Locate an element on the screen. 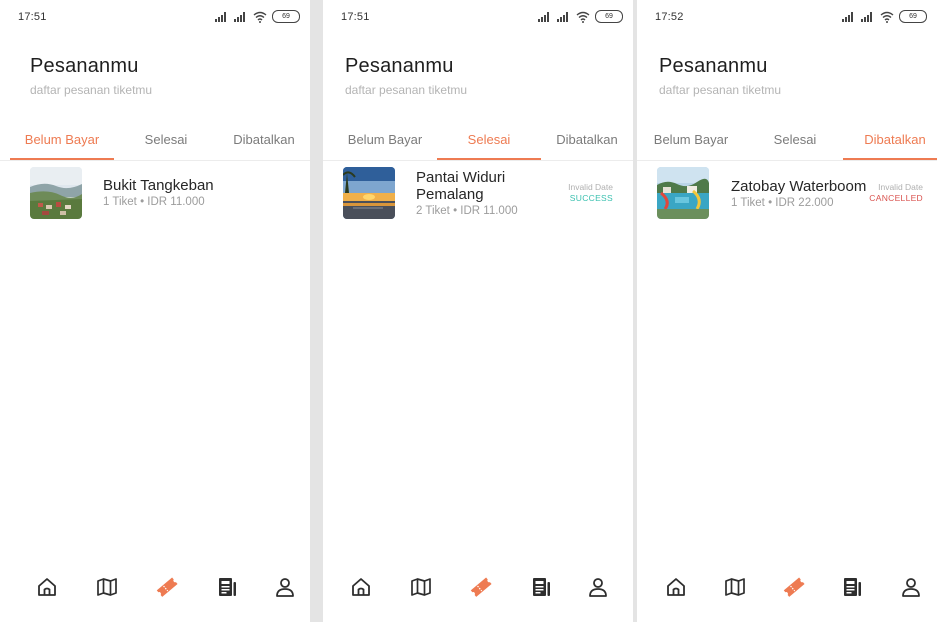  order-status-badge: SUCCESS is located at coordinates (591, 198).